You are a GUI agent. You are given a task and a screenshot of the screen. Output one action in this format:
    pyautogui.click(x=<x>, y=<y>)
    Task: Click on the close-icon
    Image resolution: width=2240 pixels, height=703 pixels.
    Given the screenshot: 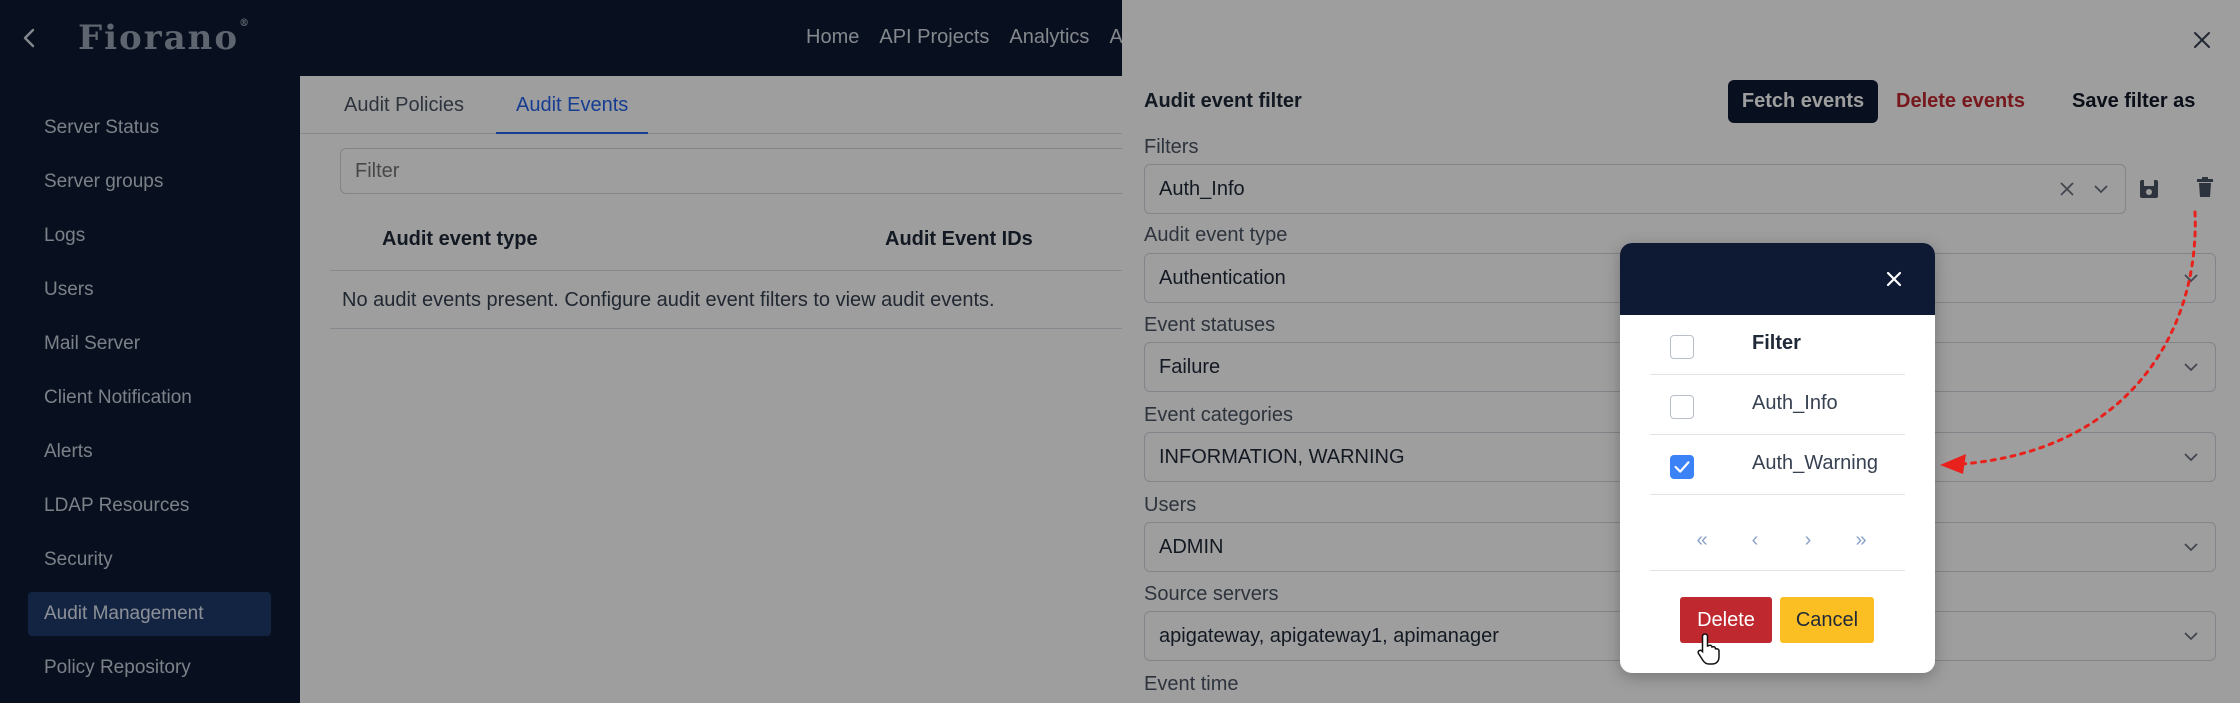 What is the action you would take?
    pyautogui.click(x=1894, y=279)
    